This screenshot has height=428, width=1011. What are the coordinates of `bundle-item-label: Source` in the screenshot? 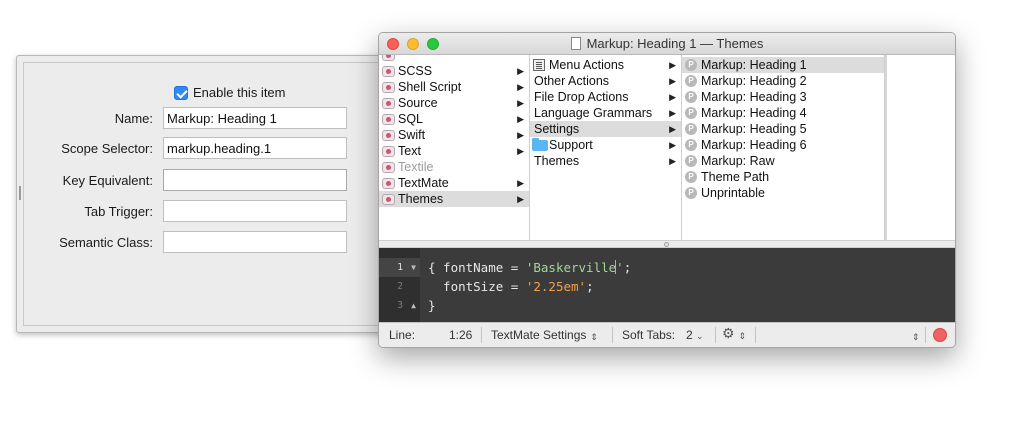 It's located at (418, 103).